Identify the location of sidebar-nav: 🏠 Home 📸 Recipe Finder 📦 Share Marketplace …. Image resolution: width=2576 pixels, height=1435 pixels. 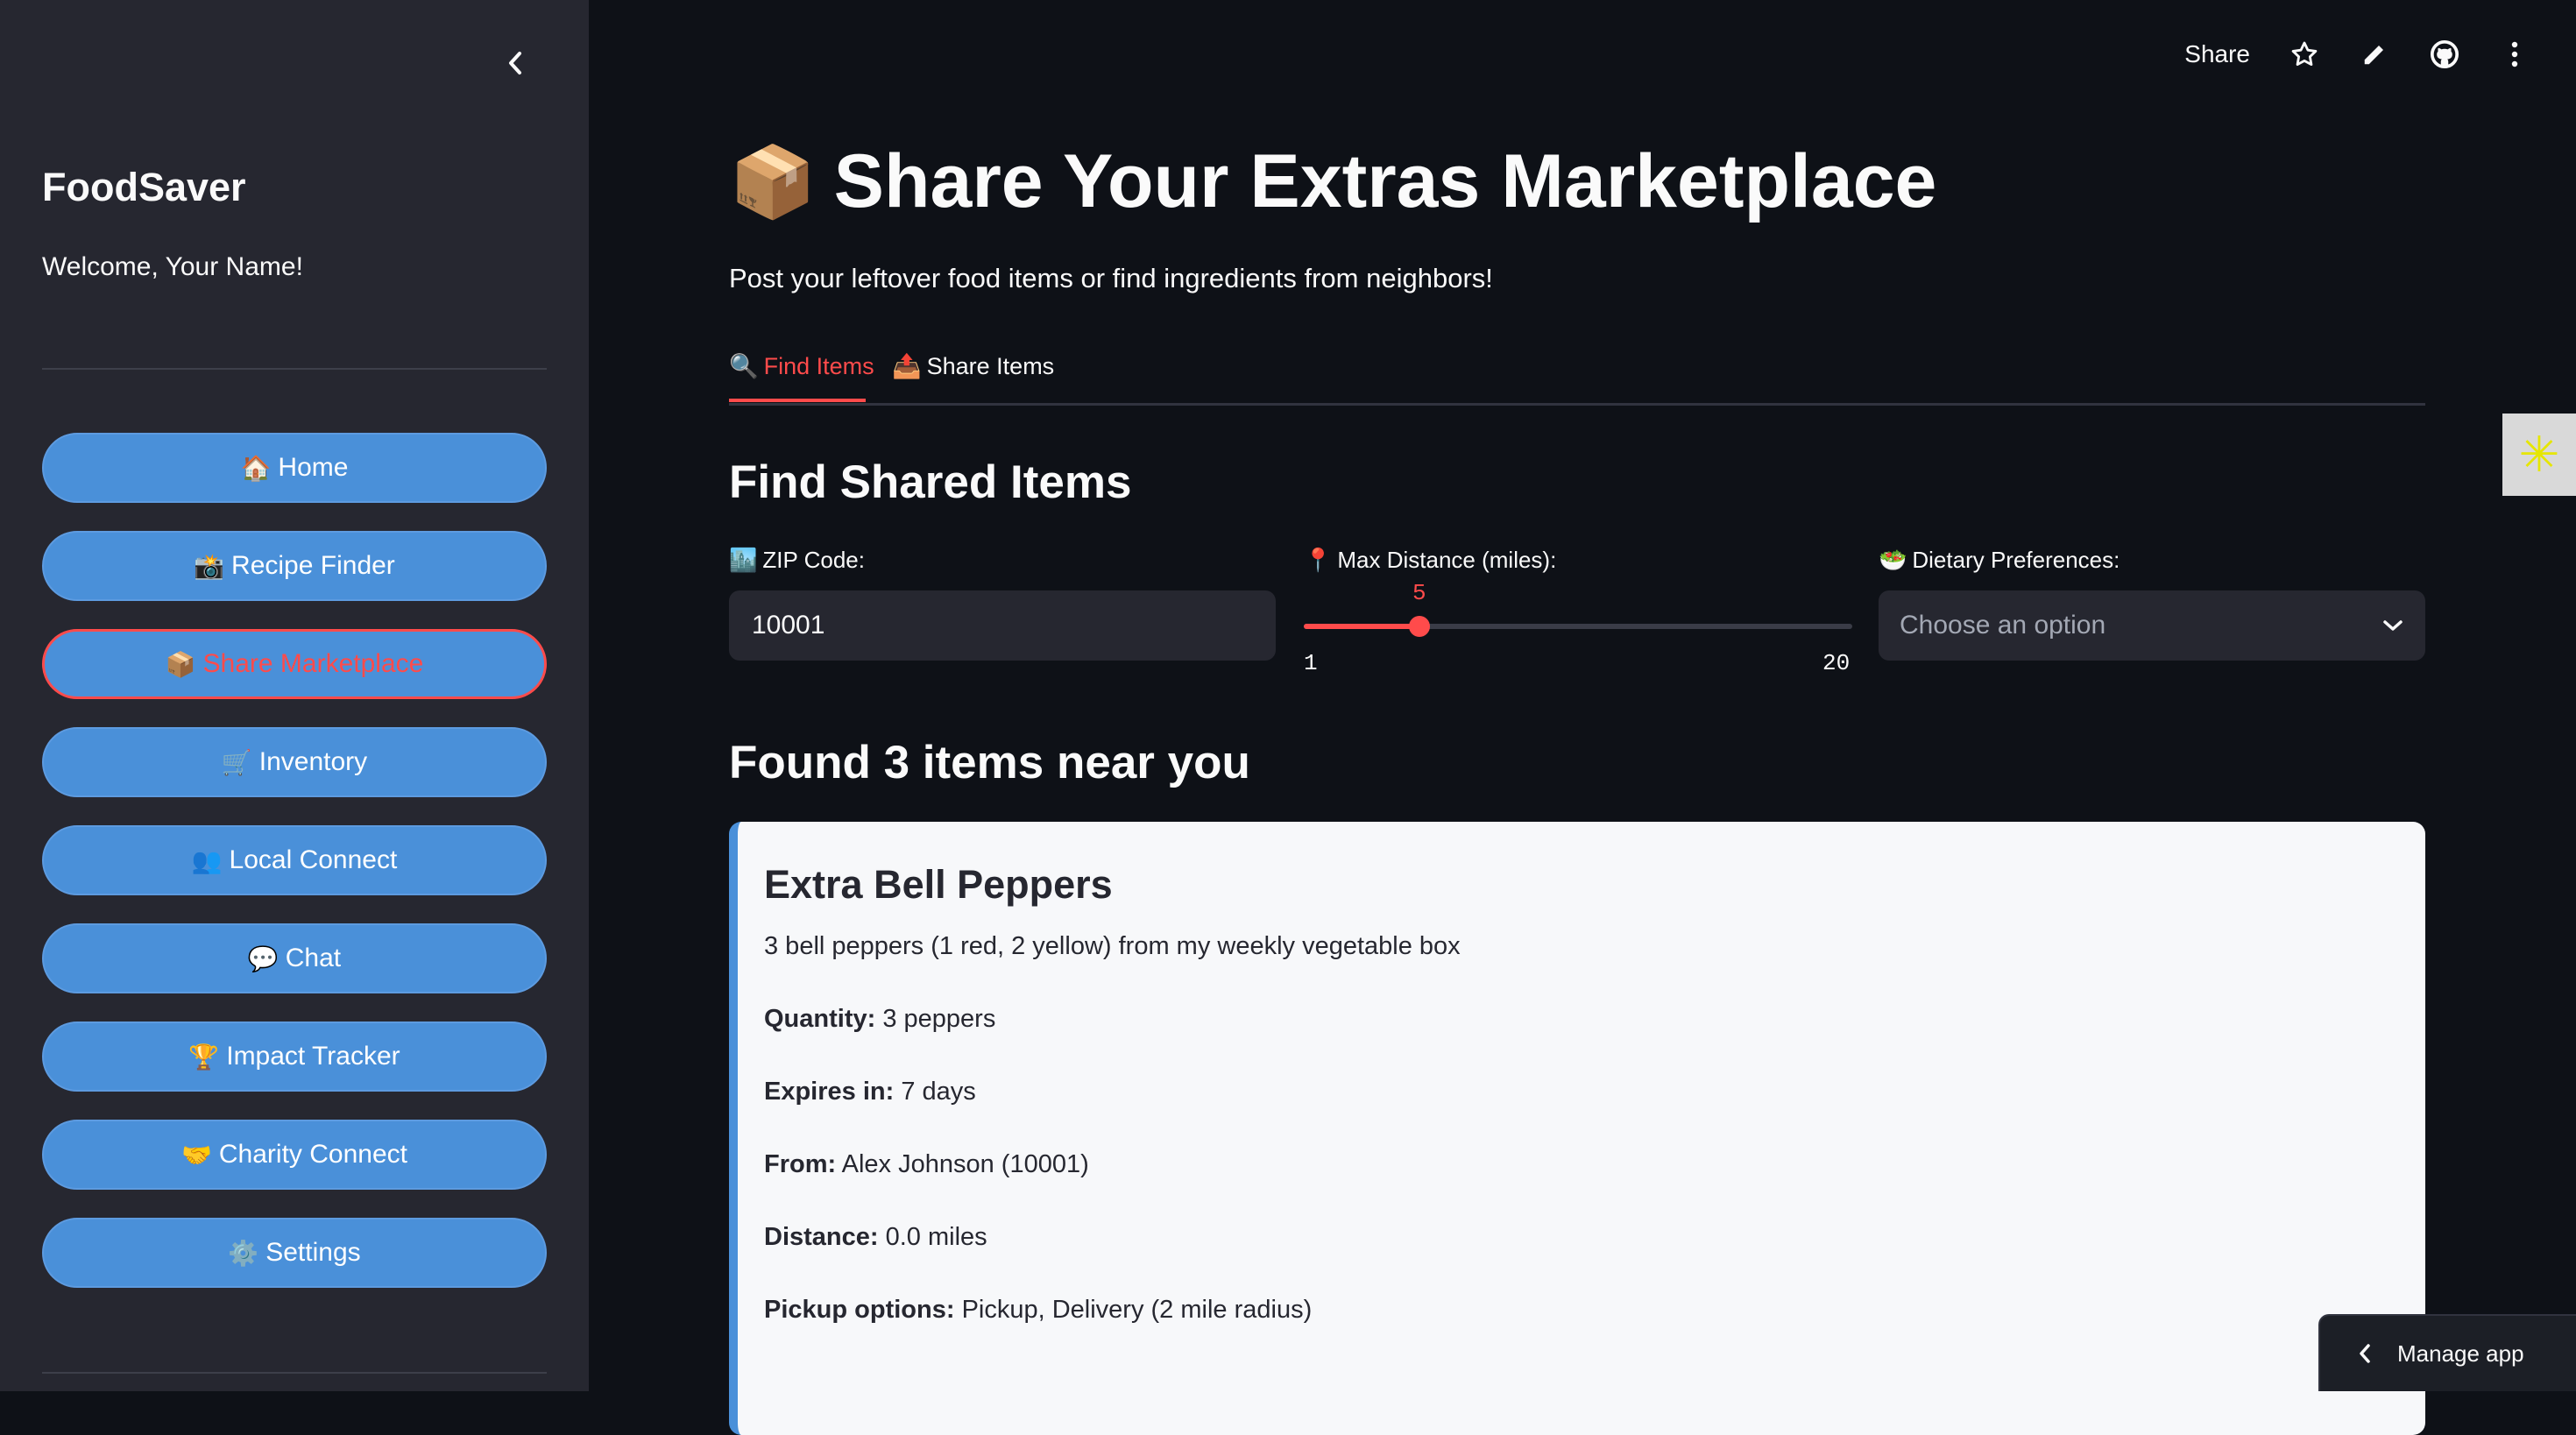
(294, 874).